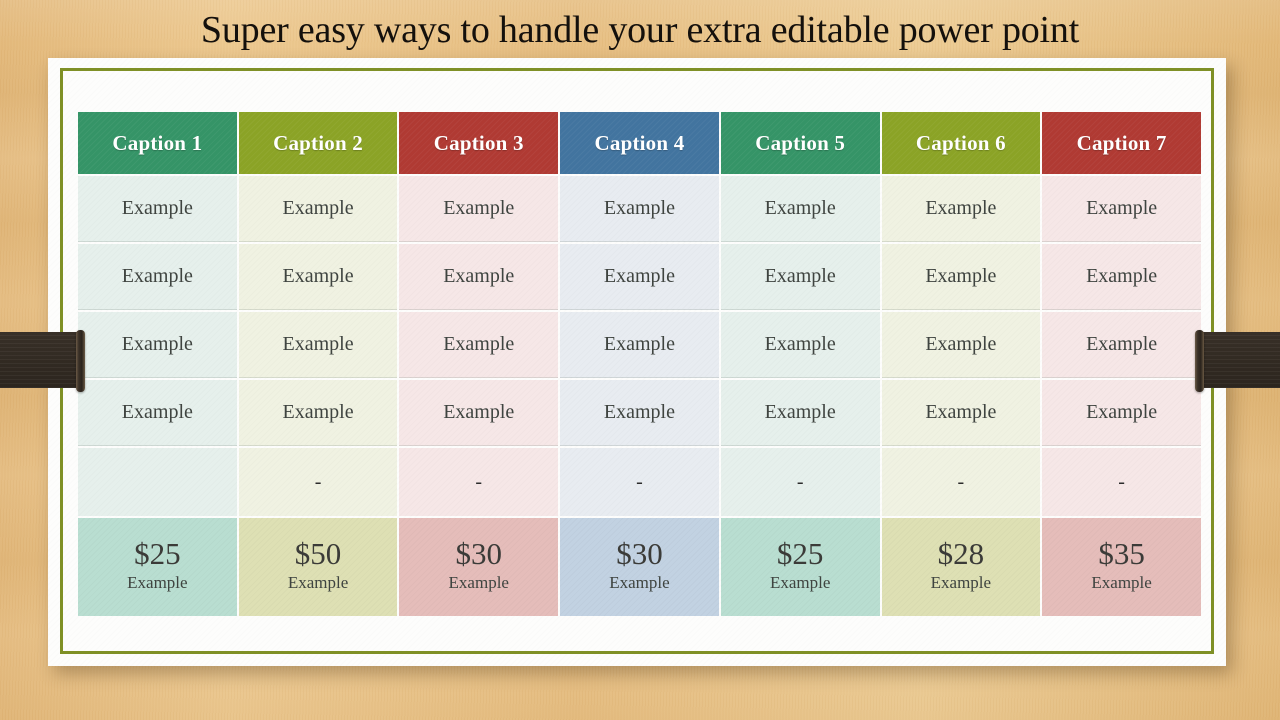 The width and height of the screenshot is (1280, 720). I want to click on price-amount: $35, so click(1121, 553).